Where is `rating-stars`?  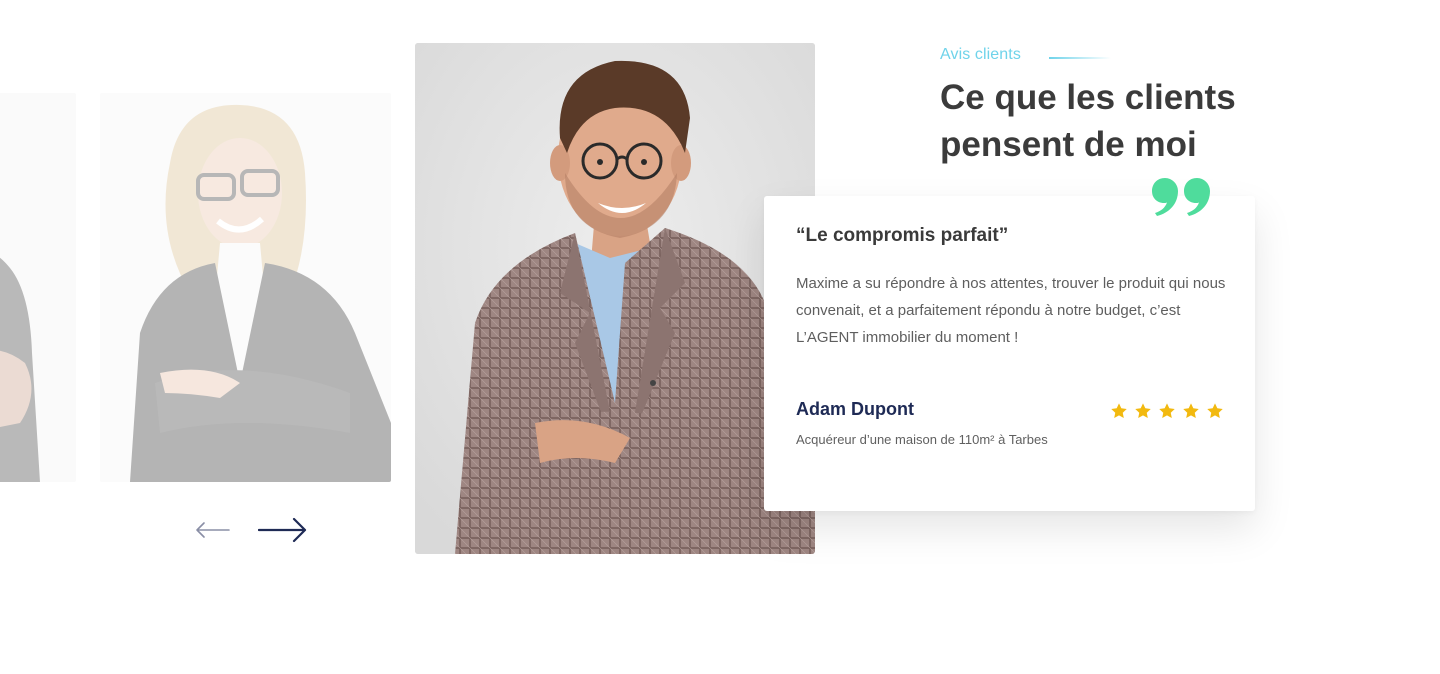 rating-stars is located at coordinates (1167, 411).